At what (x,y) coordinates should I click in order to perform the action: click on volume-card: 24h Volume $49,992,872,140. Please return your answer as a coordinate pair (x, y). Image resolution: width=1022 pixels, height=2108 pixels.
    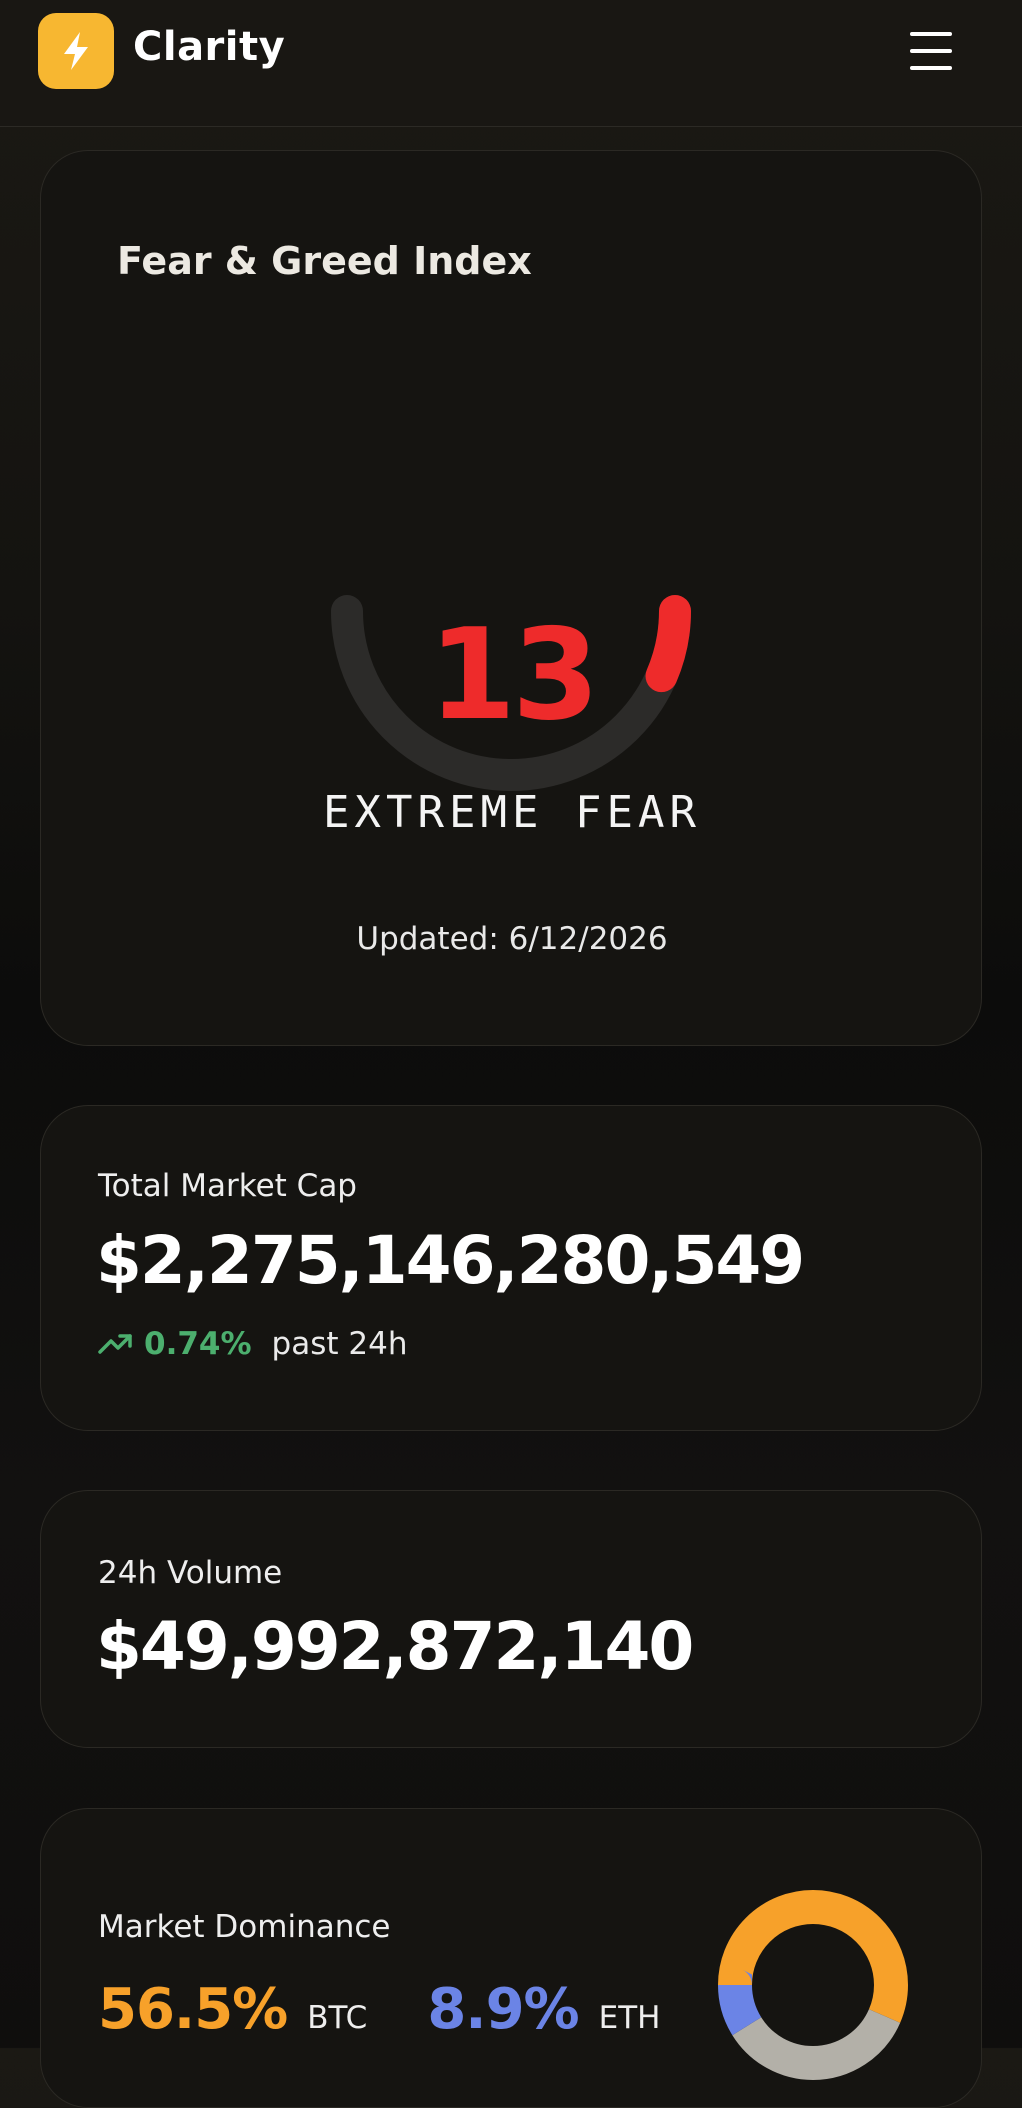
    Looking at the image, I should click on (511, 1619).